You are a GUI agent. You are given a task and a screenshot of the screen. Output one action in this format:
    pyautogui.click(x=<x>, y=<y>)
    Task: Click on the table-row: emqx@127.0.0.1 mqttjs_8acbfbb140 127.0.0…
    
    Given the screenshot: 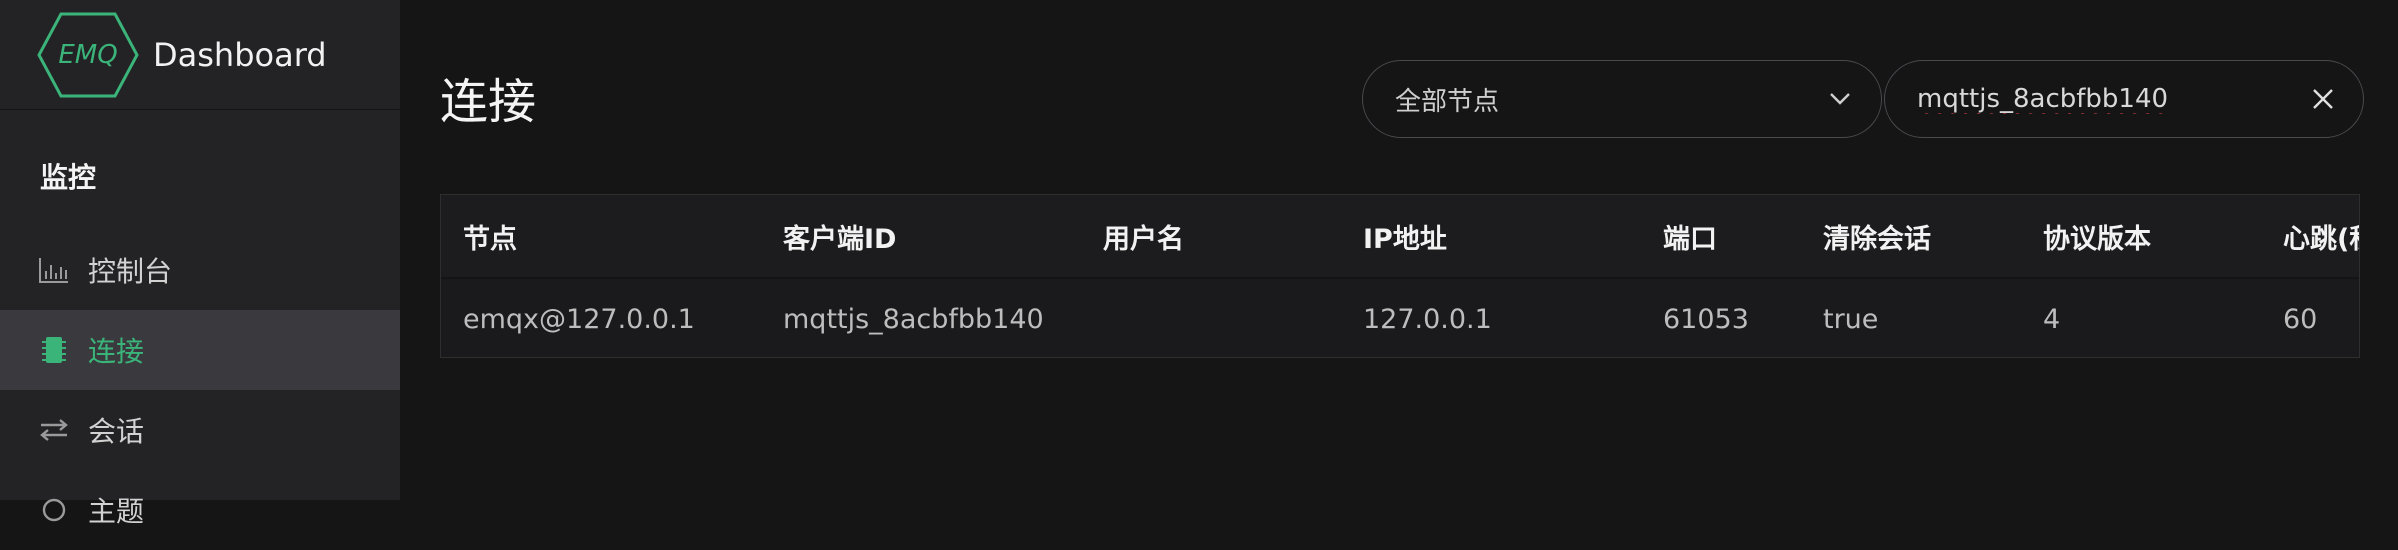 What is the action you would take?
    pyautogui.click(x=1400, y=318)
    